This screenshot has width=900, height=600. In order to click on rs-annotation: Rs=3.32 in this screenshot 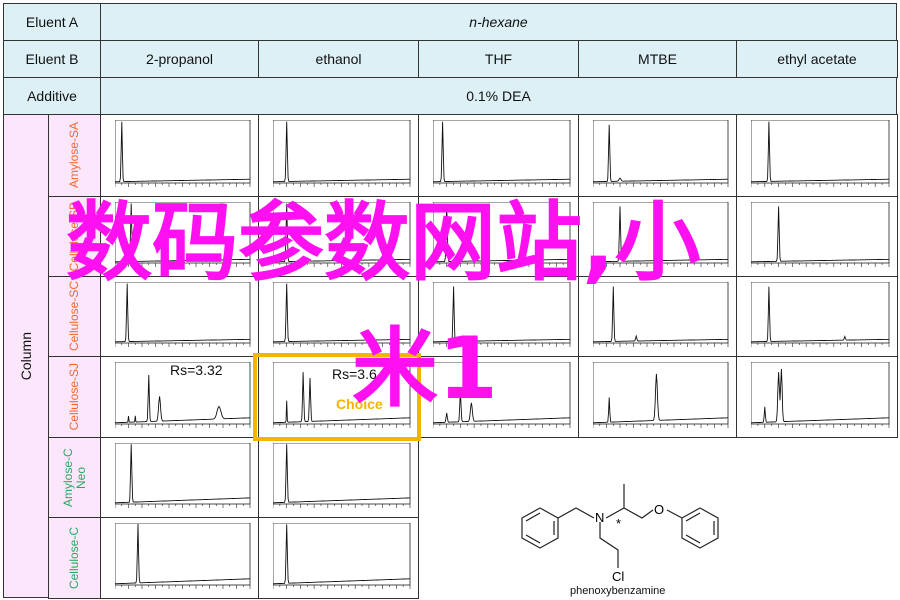, I will do `click(196, 370)`.